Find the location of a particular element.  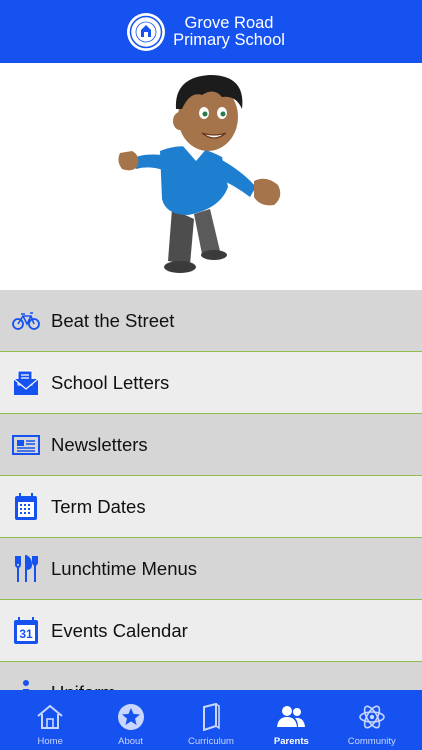

menu-item-label: Lunchtime Menus is located at coordinates (124, 568).